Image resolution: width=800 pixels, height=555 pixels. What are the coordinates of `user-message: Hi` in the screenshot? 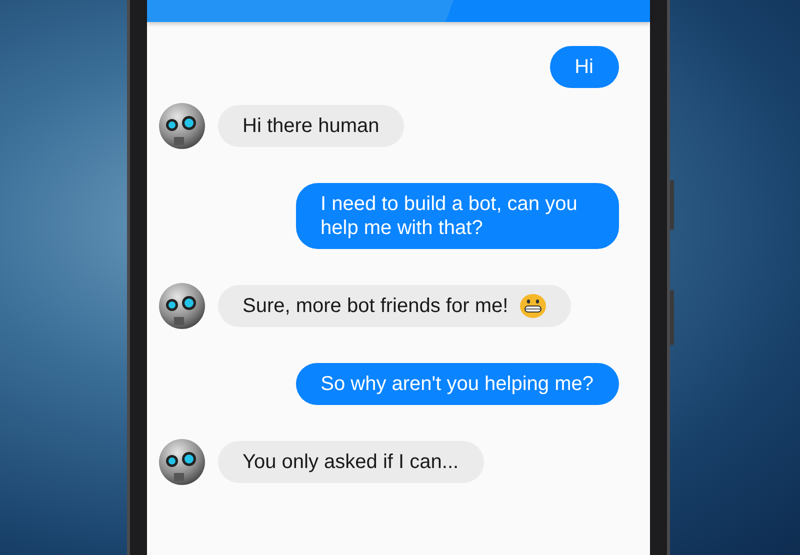 It's located at (584, 67).